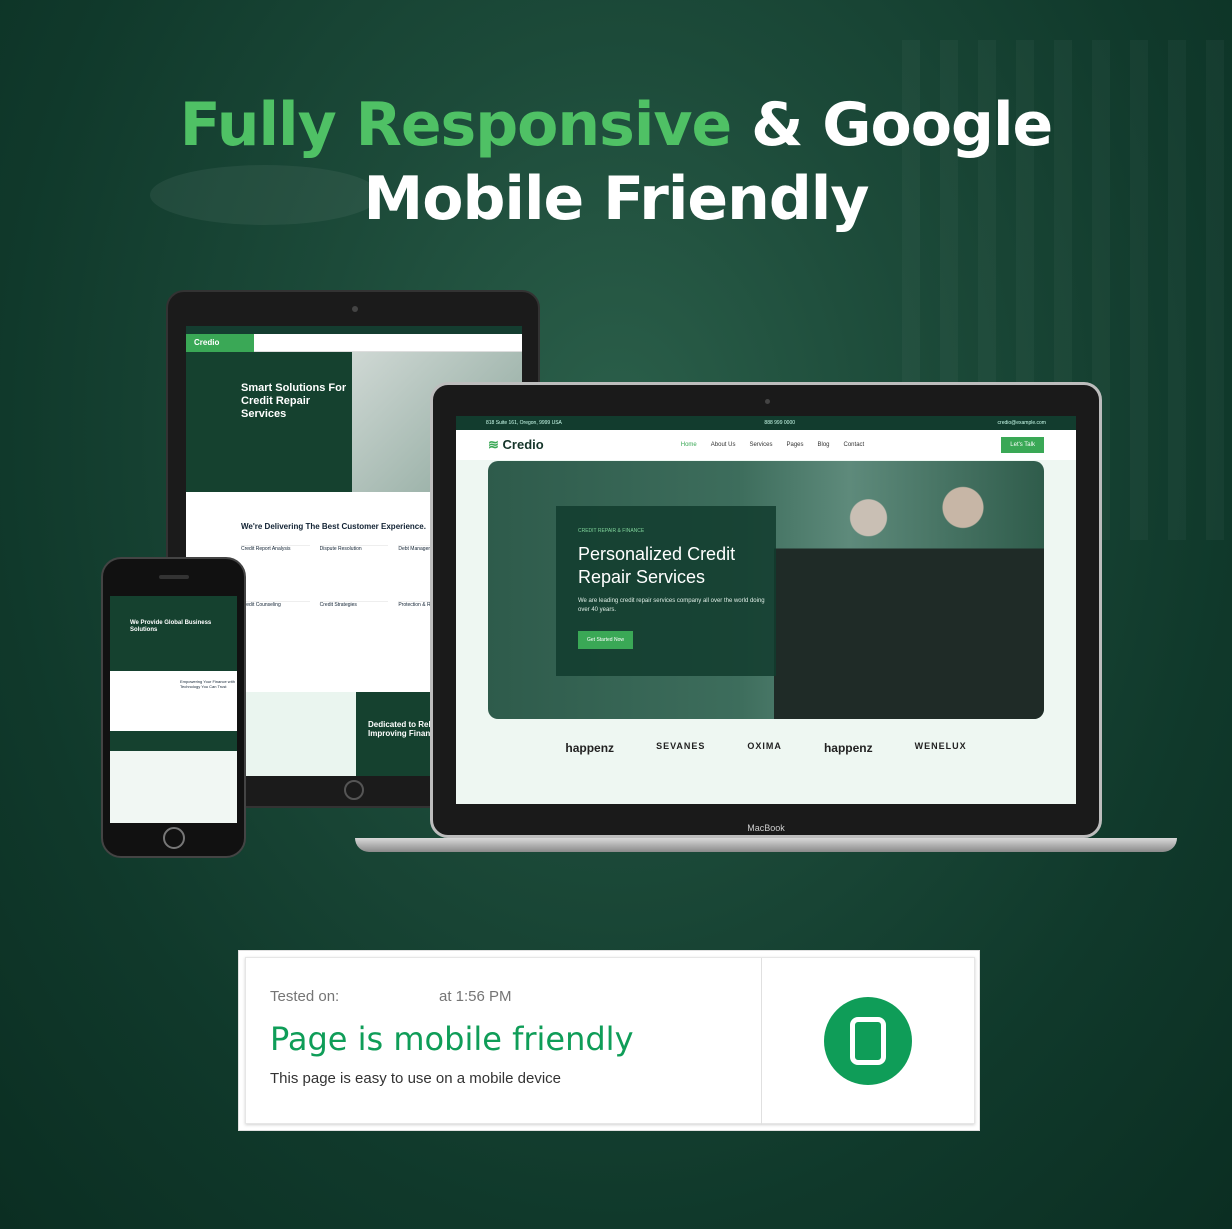 This screenshot has width=1232, height=1229. I want to click on tablet-camera, so click(355, 309).